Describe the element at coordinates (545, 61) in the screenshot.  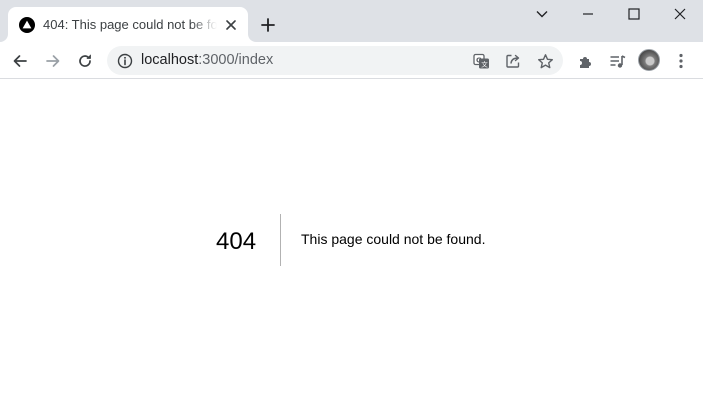
I see `star-icon` at that location.